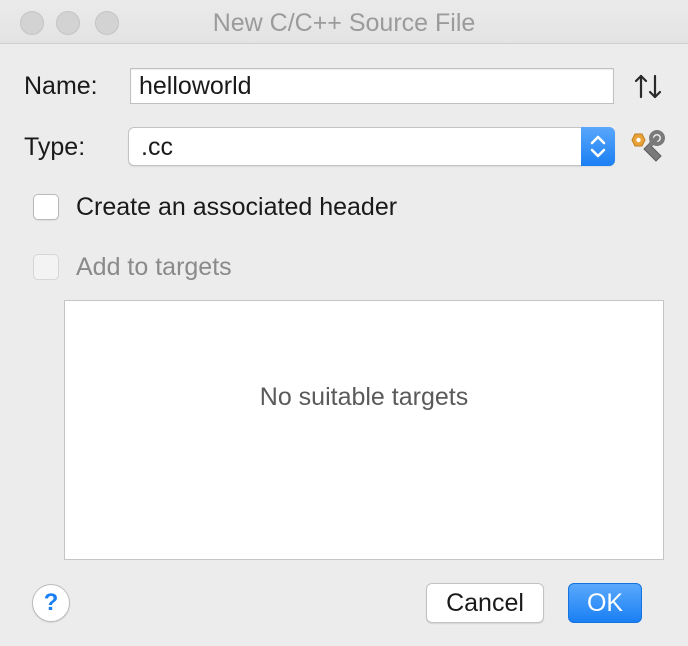 This screenshot has width=688, height=646. I want to click on name-label: Name:, so click(61, 86).